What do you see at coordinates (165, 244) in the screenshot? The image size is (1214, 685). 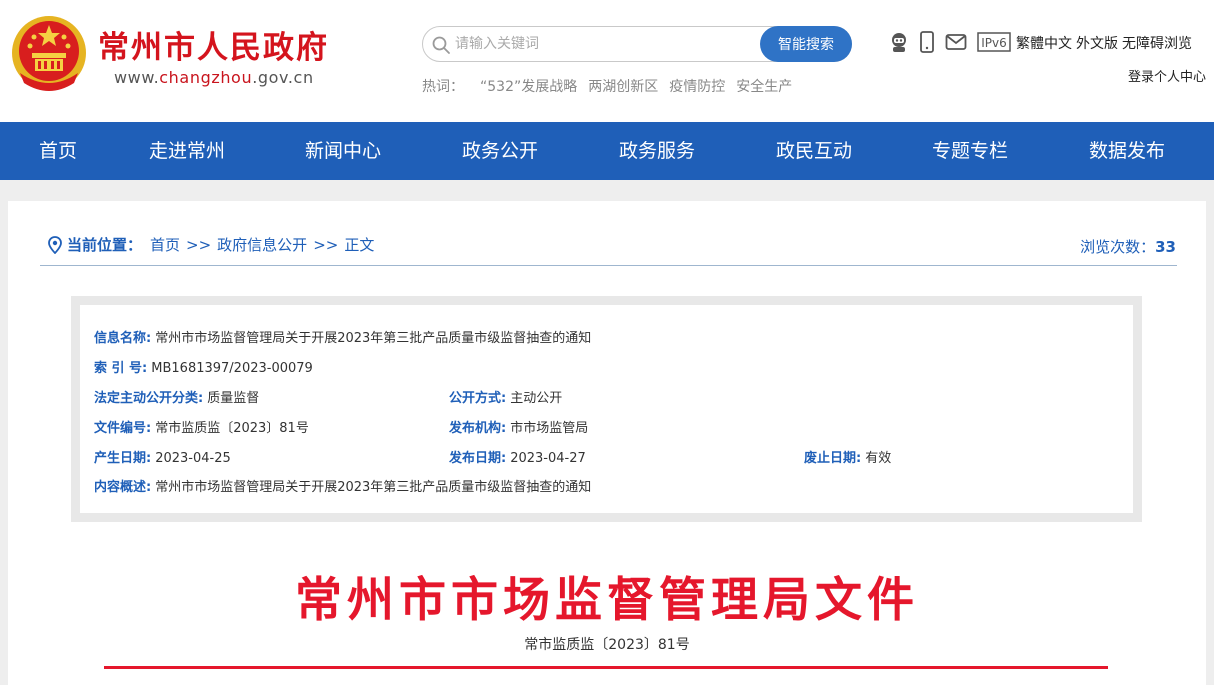 I see `breadcrumb-home: 首页` at bounding box center [165, 244].